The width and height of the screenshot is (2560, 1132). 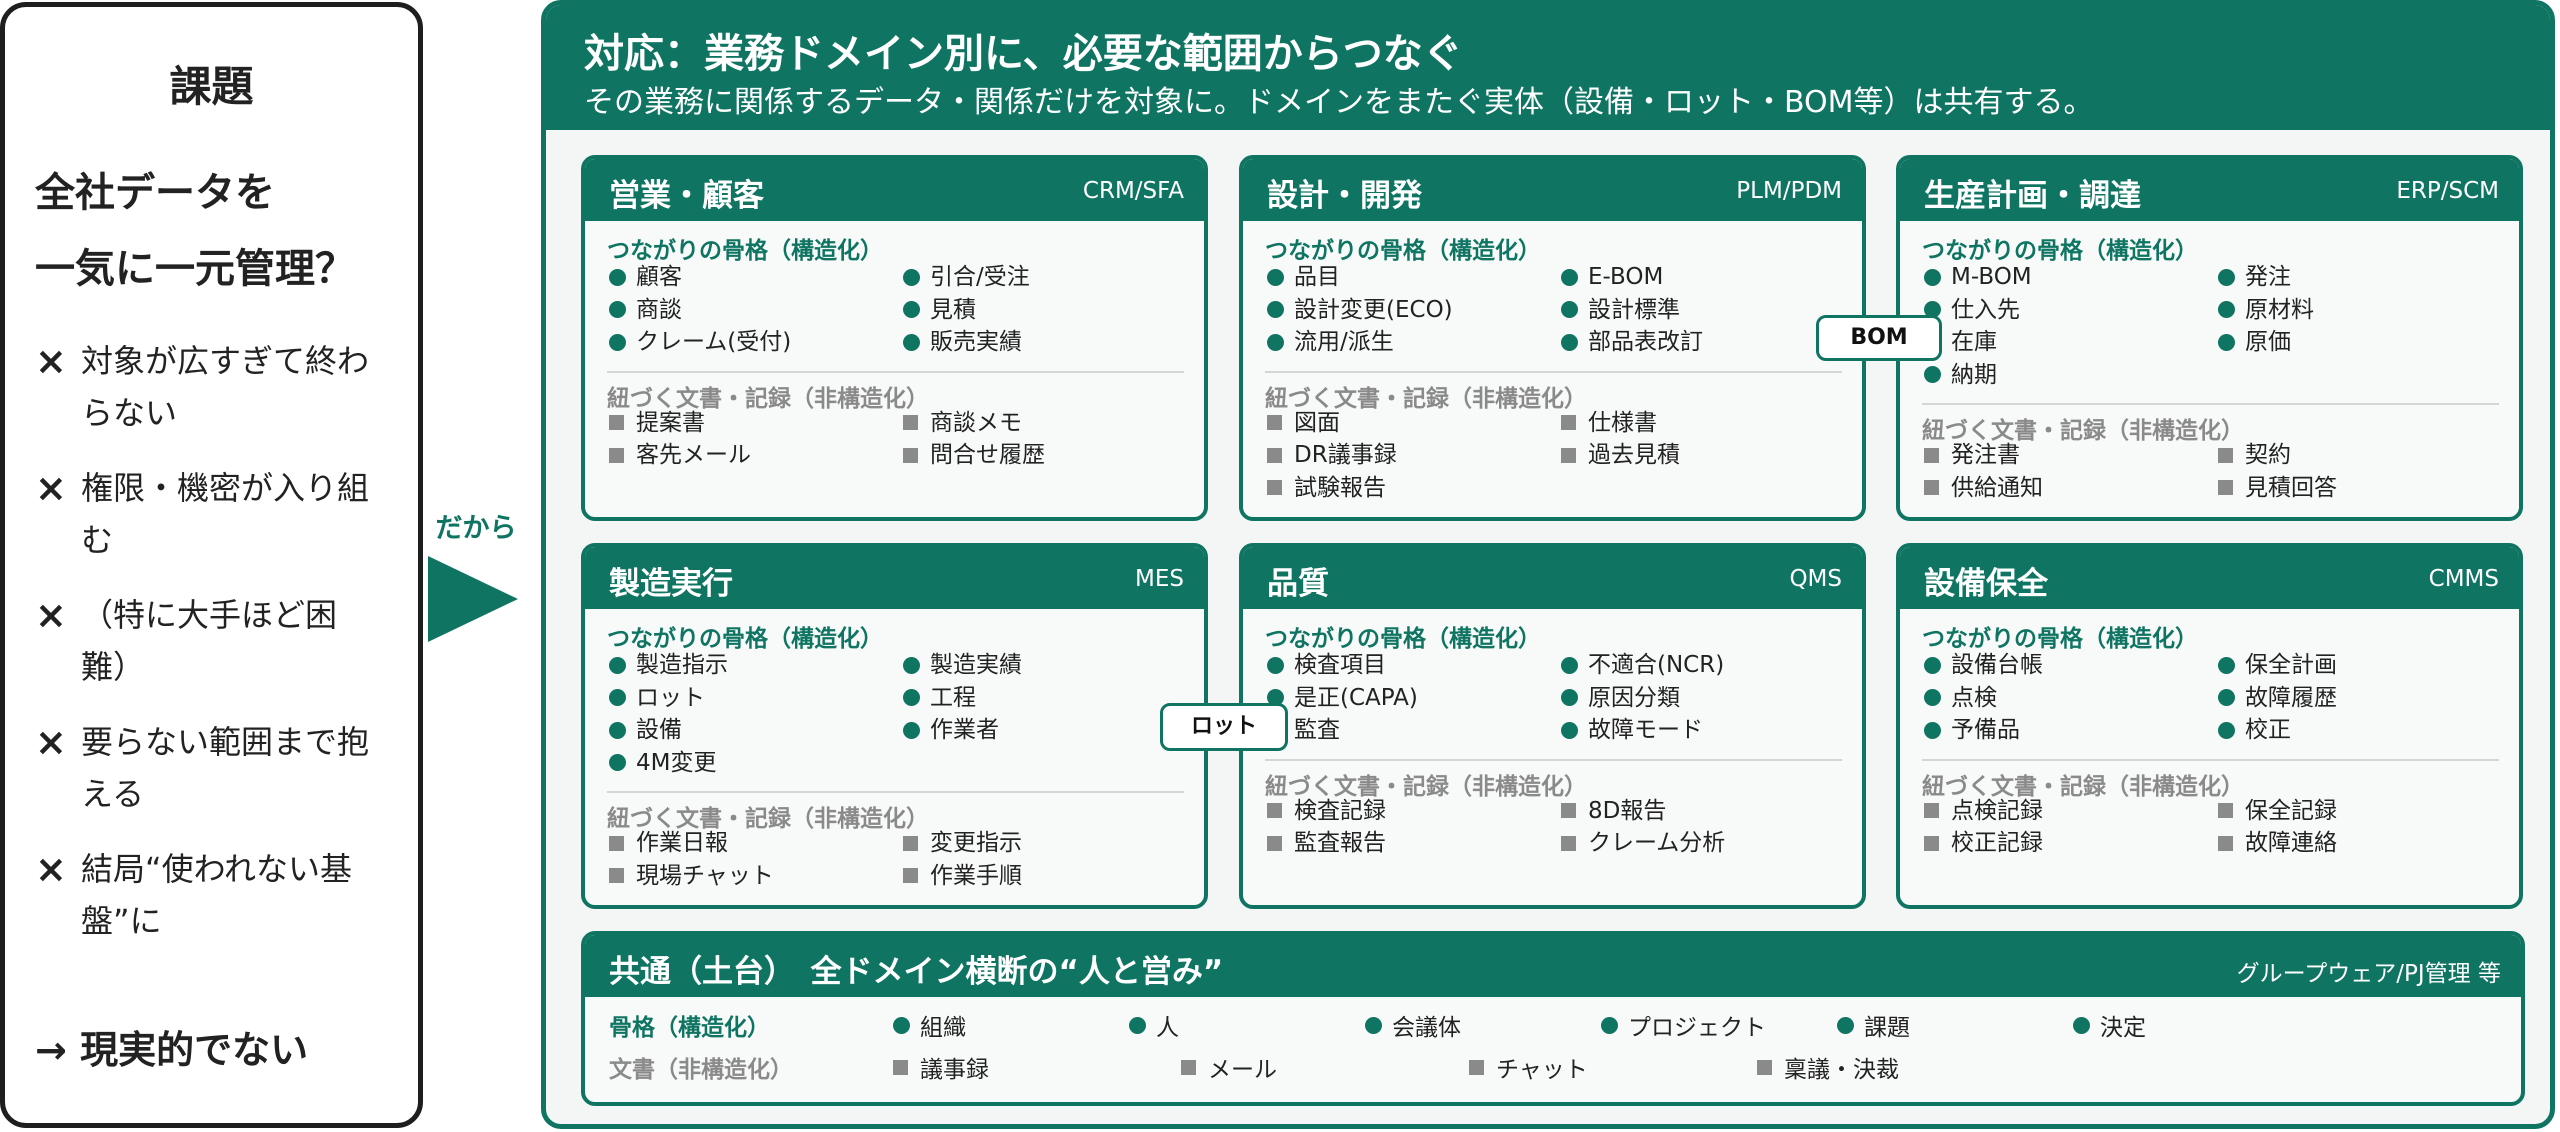 I want to click on document-item-label: 仕様書, so click(x=1622, y=422).